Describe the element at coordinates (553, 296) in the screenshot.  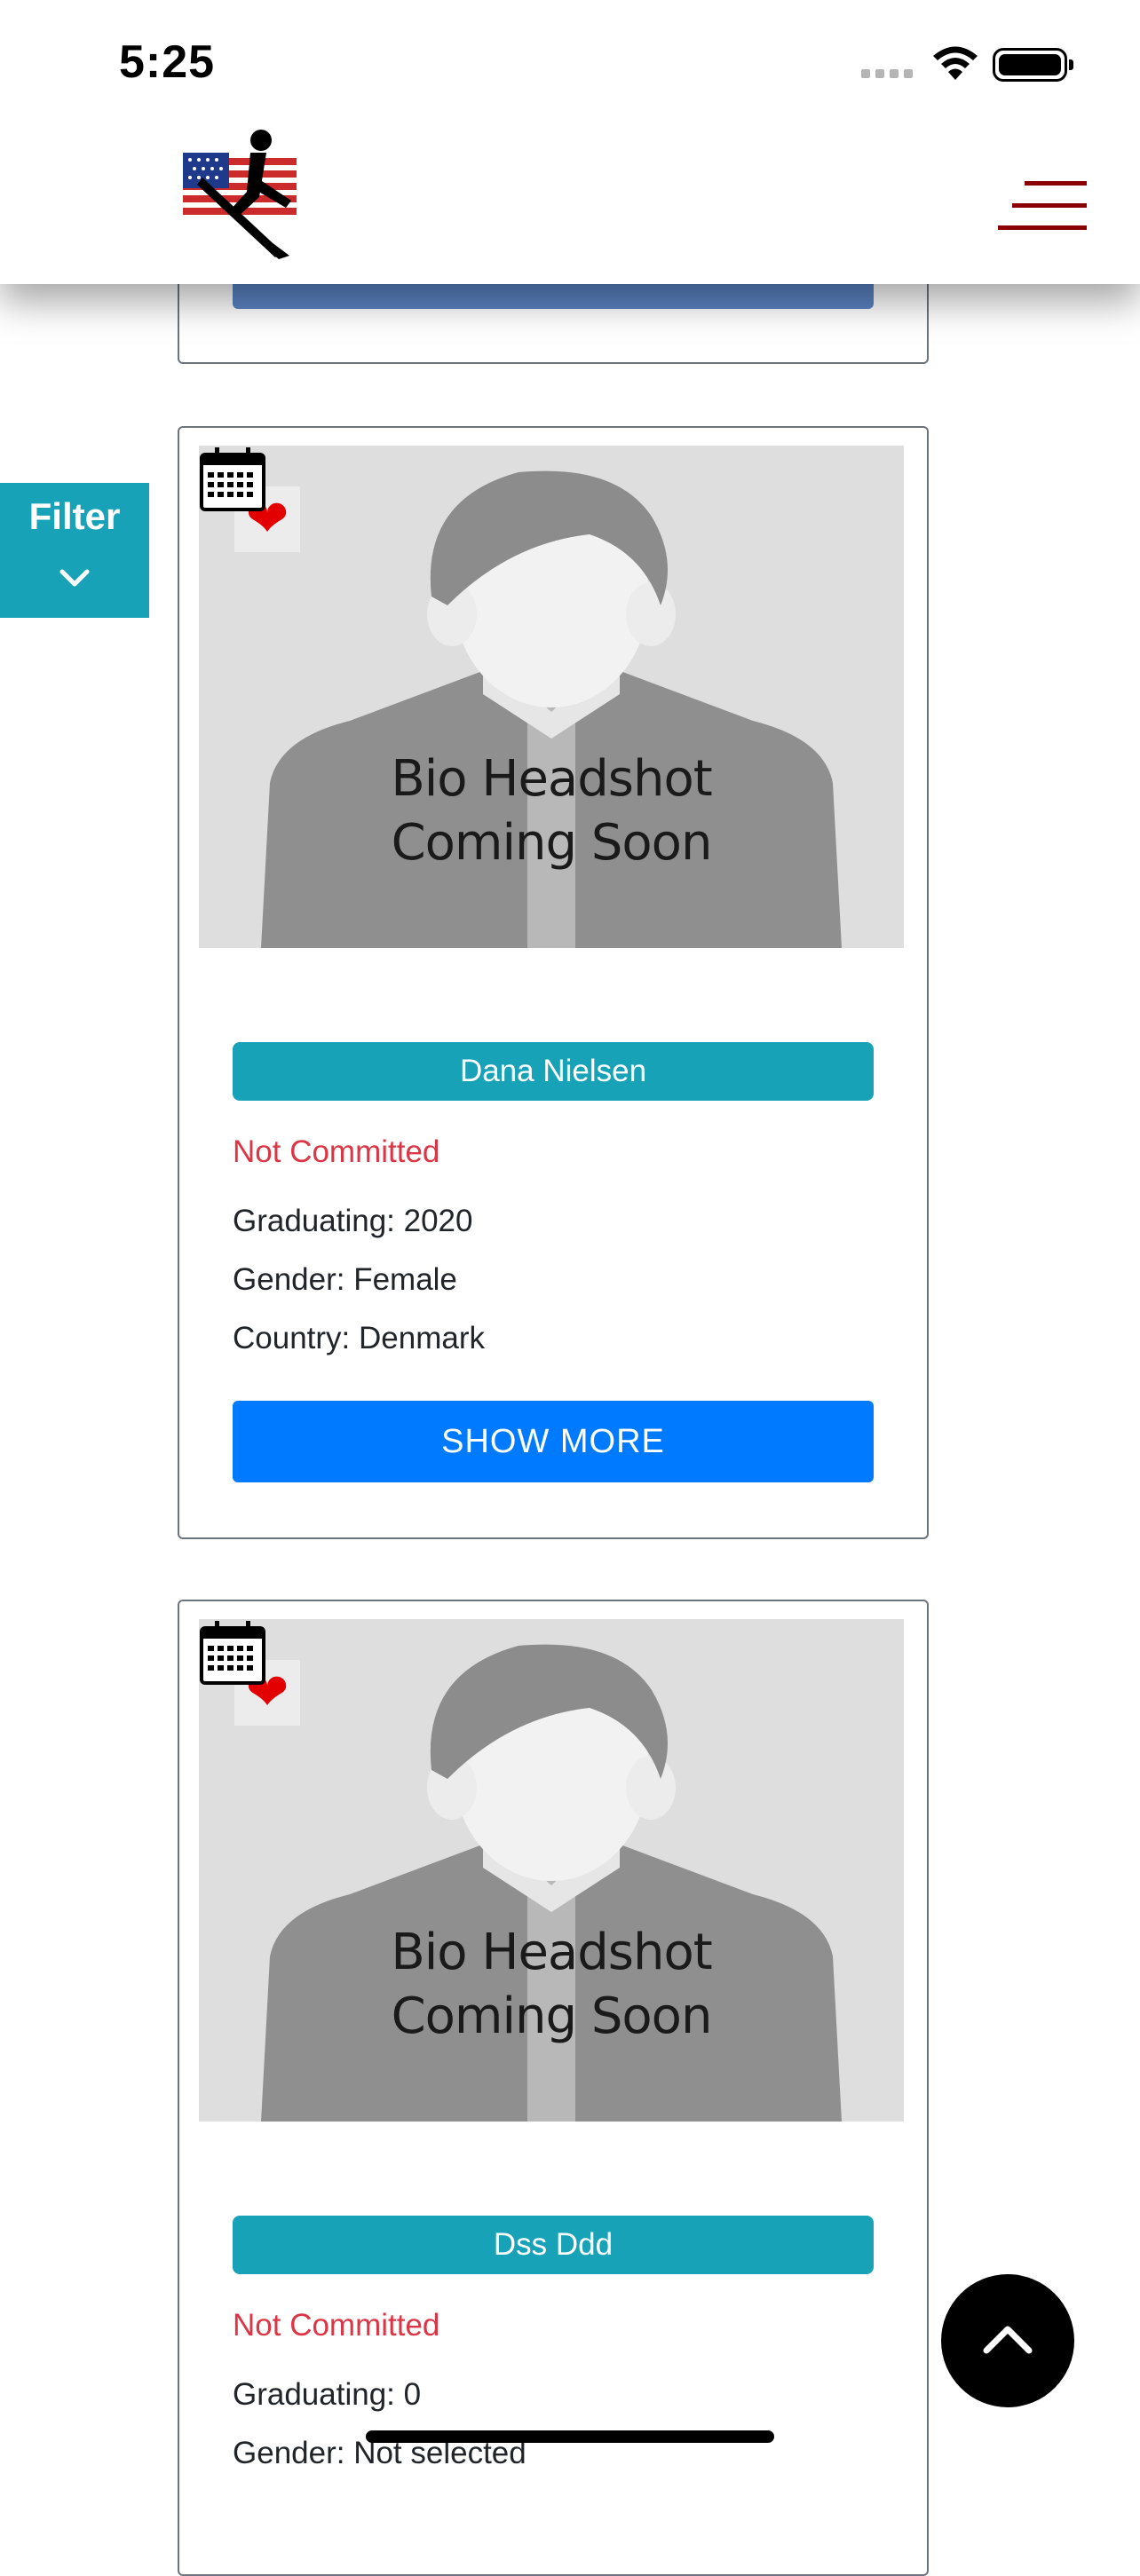
I see `show-more-button-previous` at that location.